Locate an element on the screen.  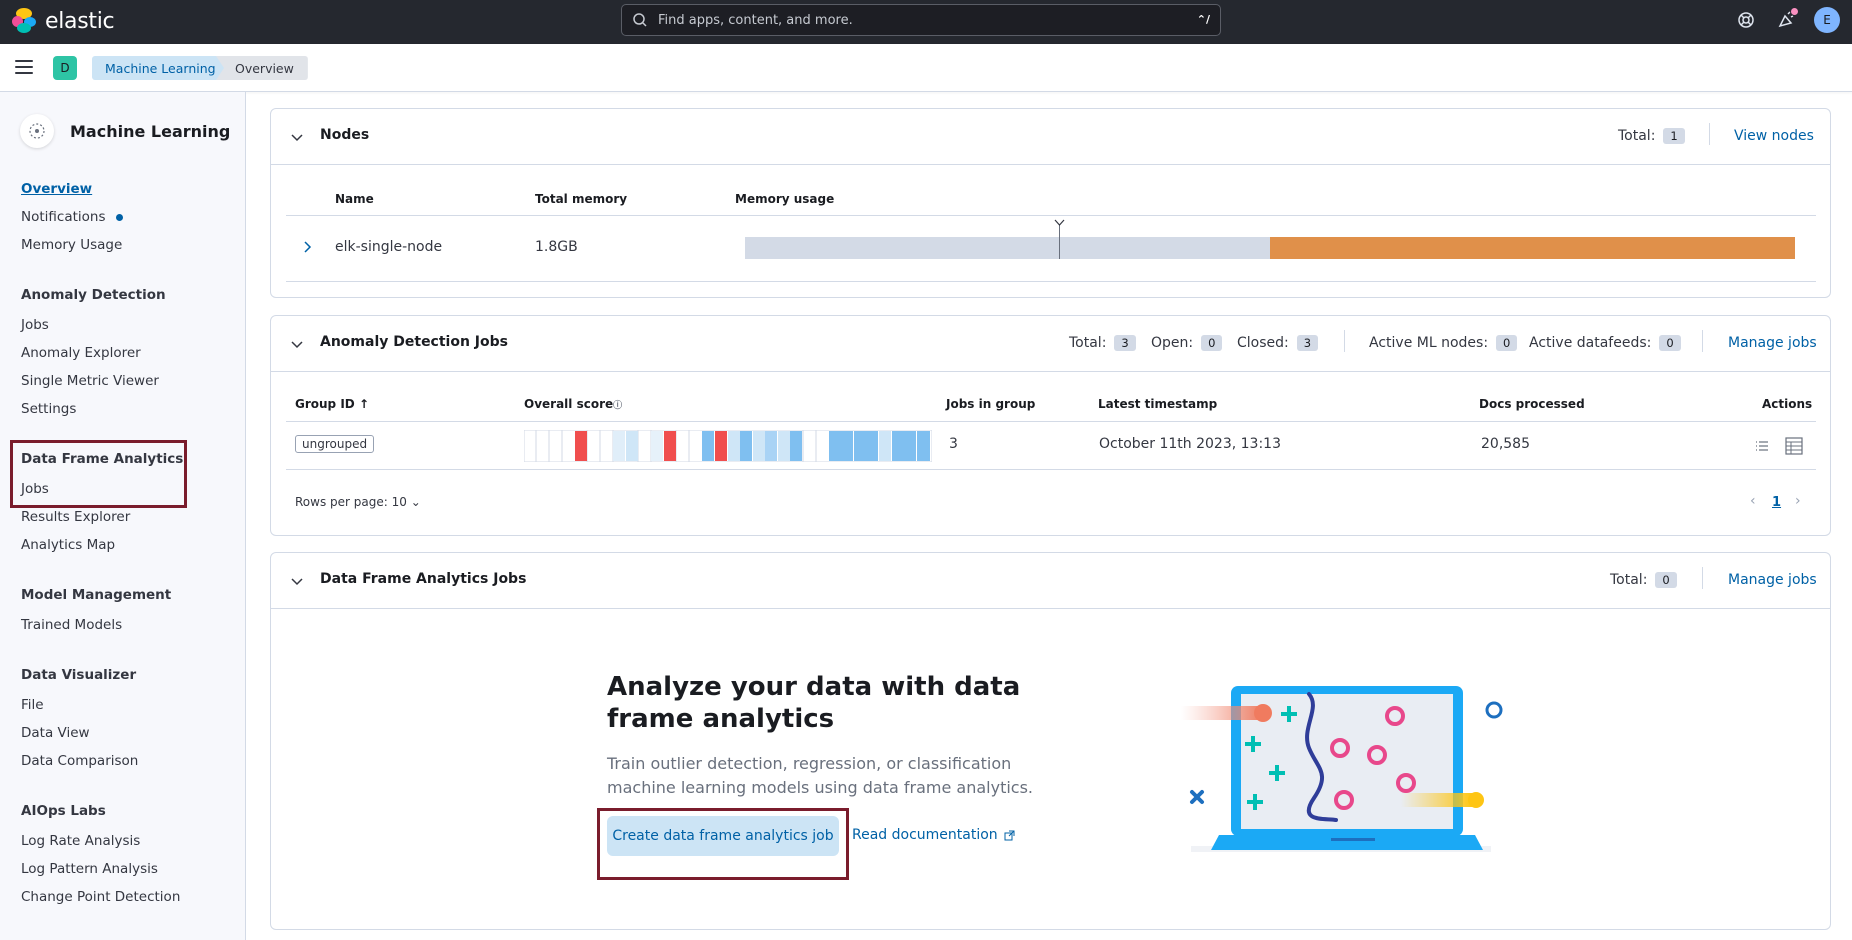
sidebar-item-notifications: Notifications is located at coordinates (72, 217).